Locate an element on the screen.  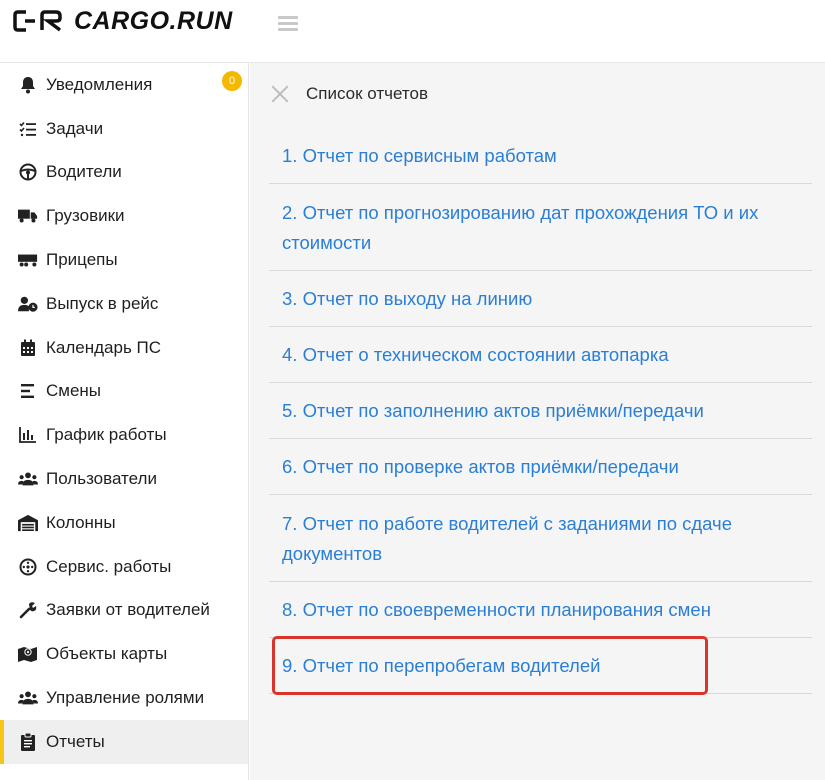
sidebar-item-trailers: Прицепы is located at coordinates (124, 260).